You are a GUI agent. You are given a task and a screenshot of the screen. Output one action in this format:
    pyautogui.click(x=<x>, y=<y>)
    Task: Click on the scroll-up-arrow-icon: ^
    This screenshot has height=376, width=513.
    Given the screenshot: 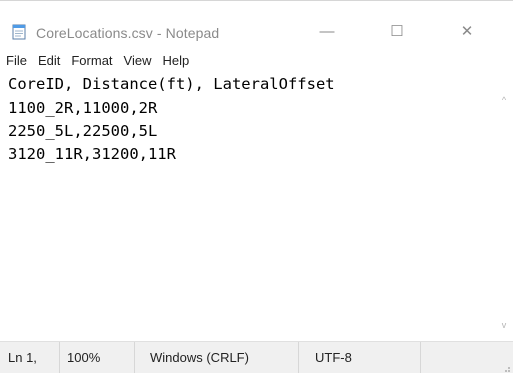 What is the action you would take?
    pyautogui.click(x=504, y=100)
    